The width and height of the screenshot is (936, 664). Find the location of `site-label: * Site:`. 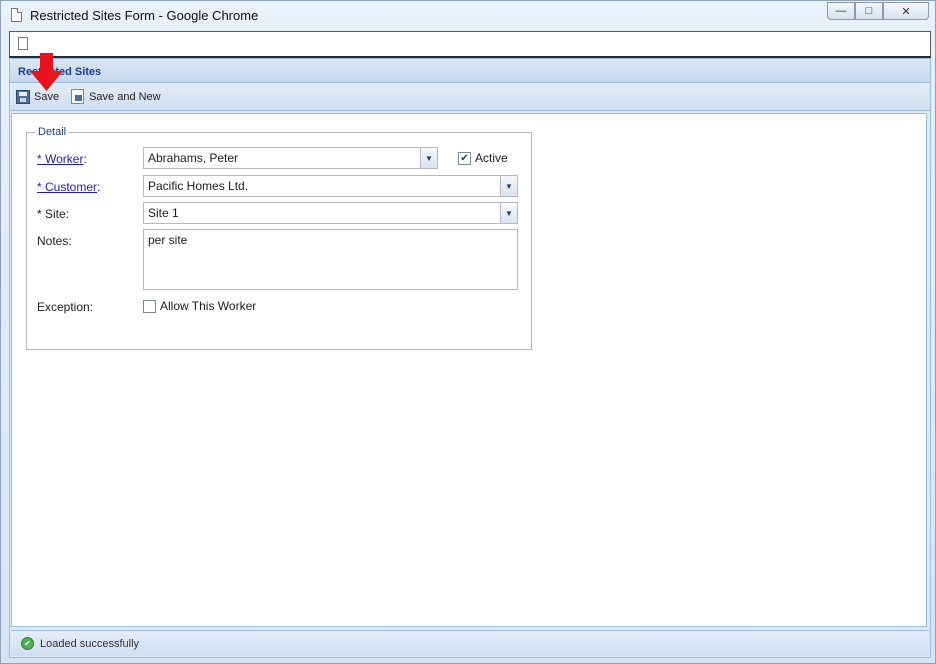

site-label: * Site: is located at coordinates (53, 214).